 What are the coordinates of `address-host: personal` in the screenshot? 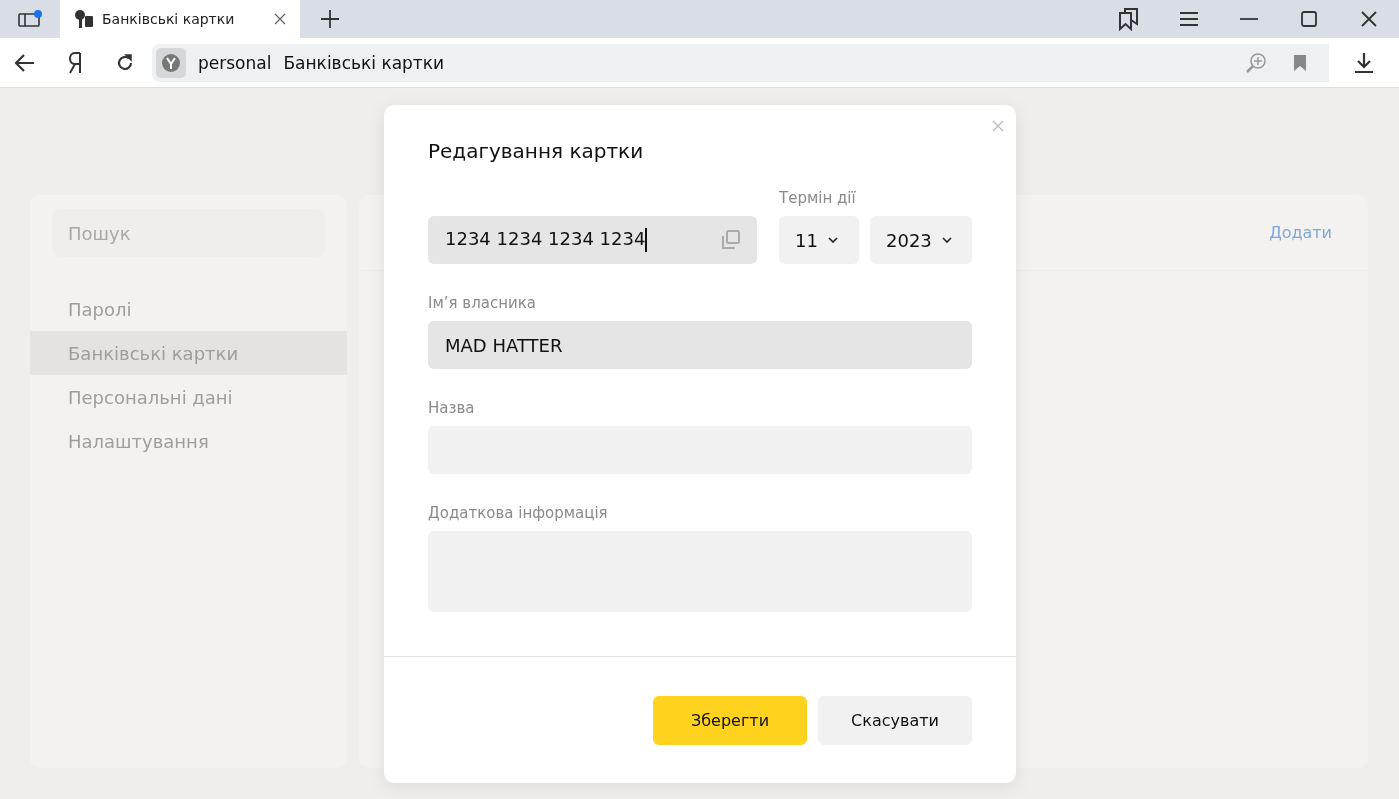 It's located at (235, 62).